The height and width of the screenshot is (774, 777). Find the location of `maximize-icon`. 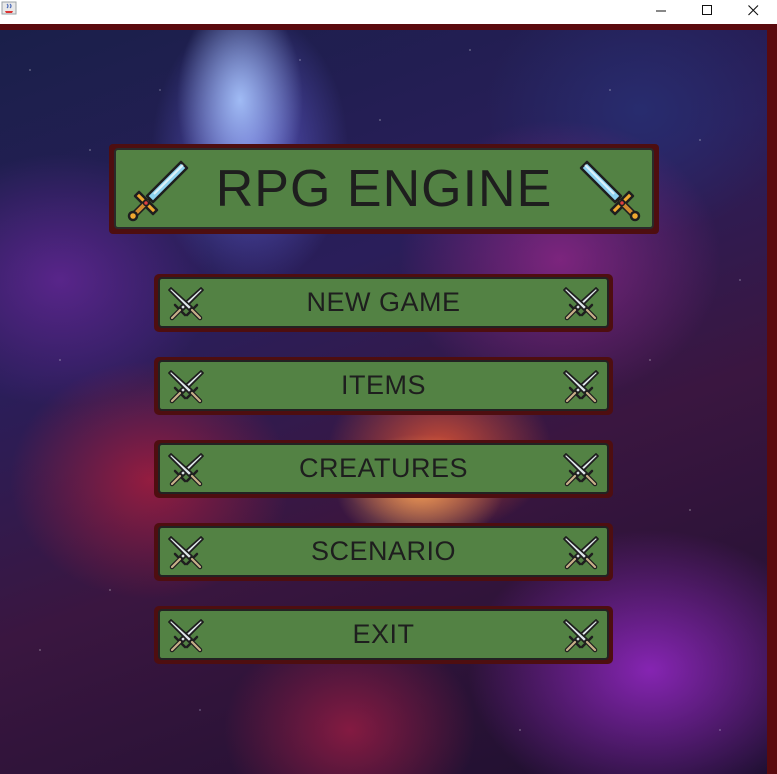

maximize-icon is located at coordinates (706, 9).